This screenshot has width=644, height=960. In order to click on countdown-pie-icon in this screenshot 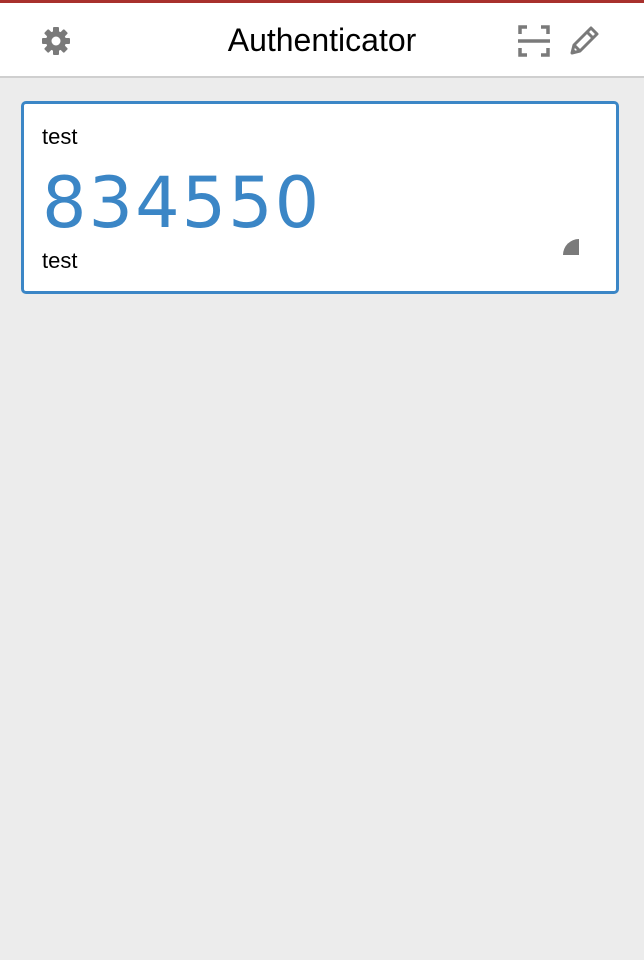, I will do `click(571, 247)`.